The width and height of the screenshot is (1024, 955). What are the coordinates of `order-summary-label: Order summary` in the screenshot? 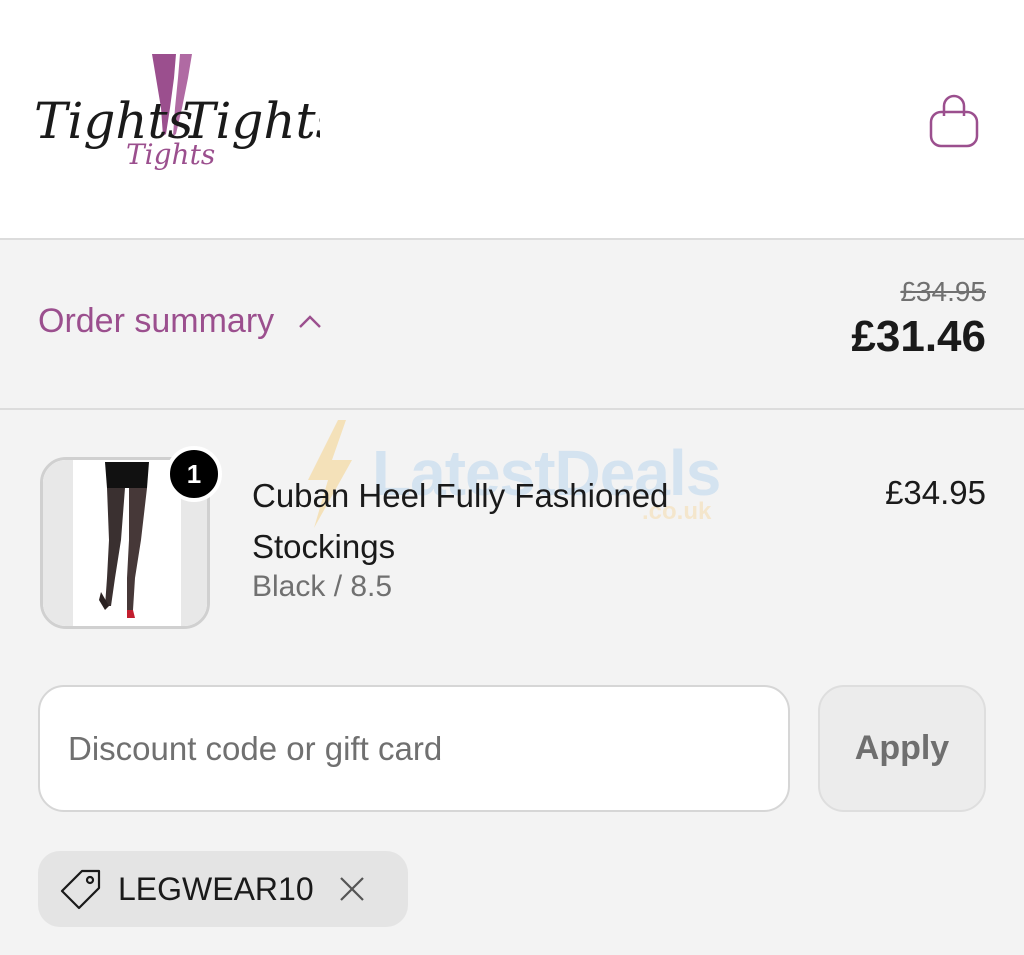 It's located at (156, 321).